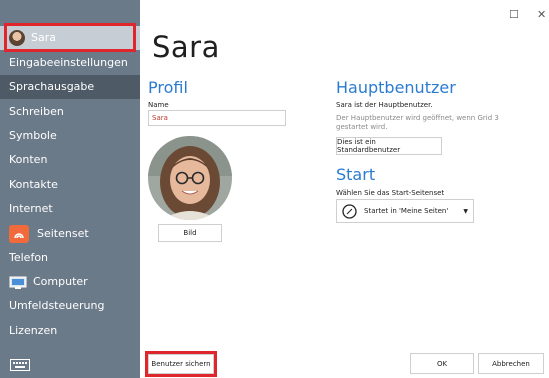 Image resolution: width=549 pixels, height=378 pixels. What do you see at coordinates (390, 193) in the screenshot?
I see `start-label: Wählen Sie das Start-Seitenset` at bounding box center [390, 193].